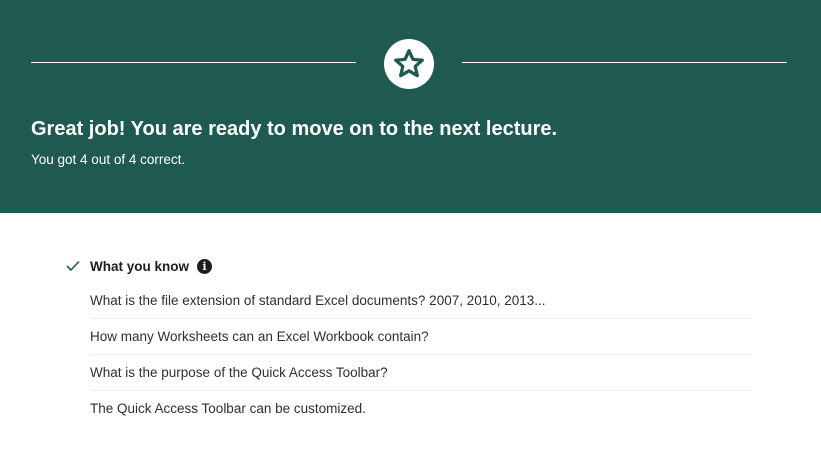 The image size is (821, 476). What do you see at coordinates (193, 62) in the screenshot?
I see `divider-left` at bounding box center [193, 62].